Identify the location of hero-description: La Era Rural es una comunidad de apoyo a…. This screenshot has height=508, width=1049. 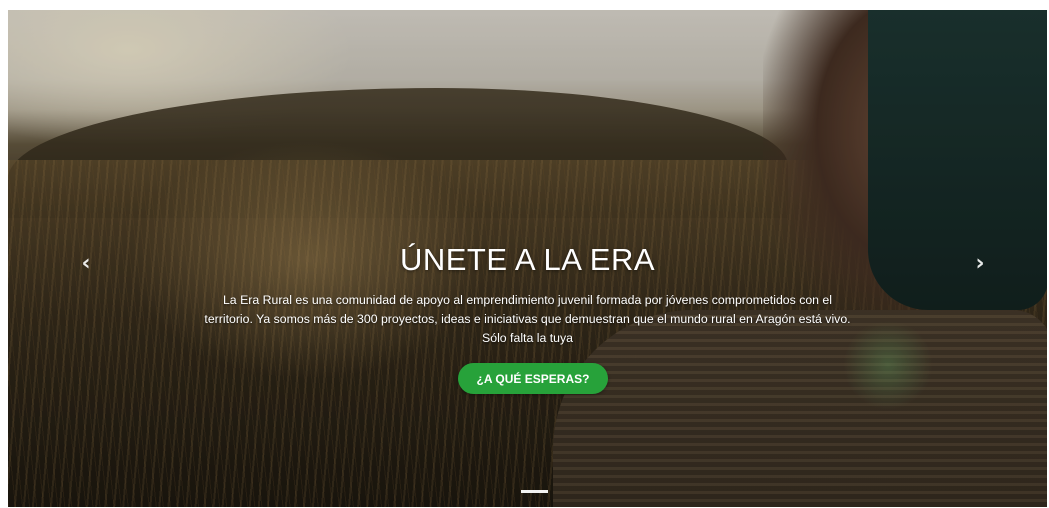
(527, 319).